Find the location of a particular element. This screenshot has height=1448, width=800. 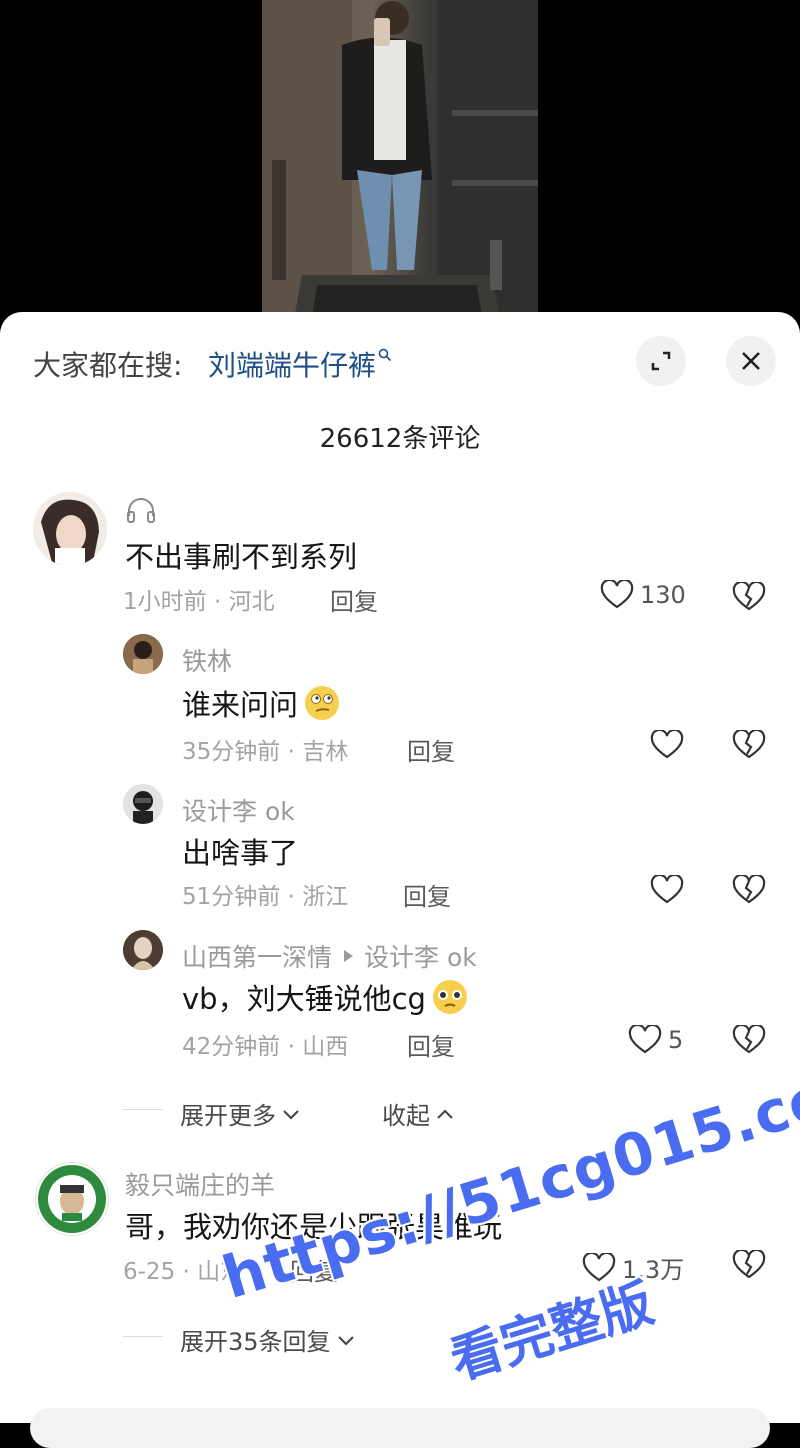

like-button: 5 is located at coordinates (655, 1040).